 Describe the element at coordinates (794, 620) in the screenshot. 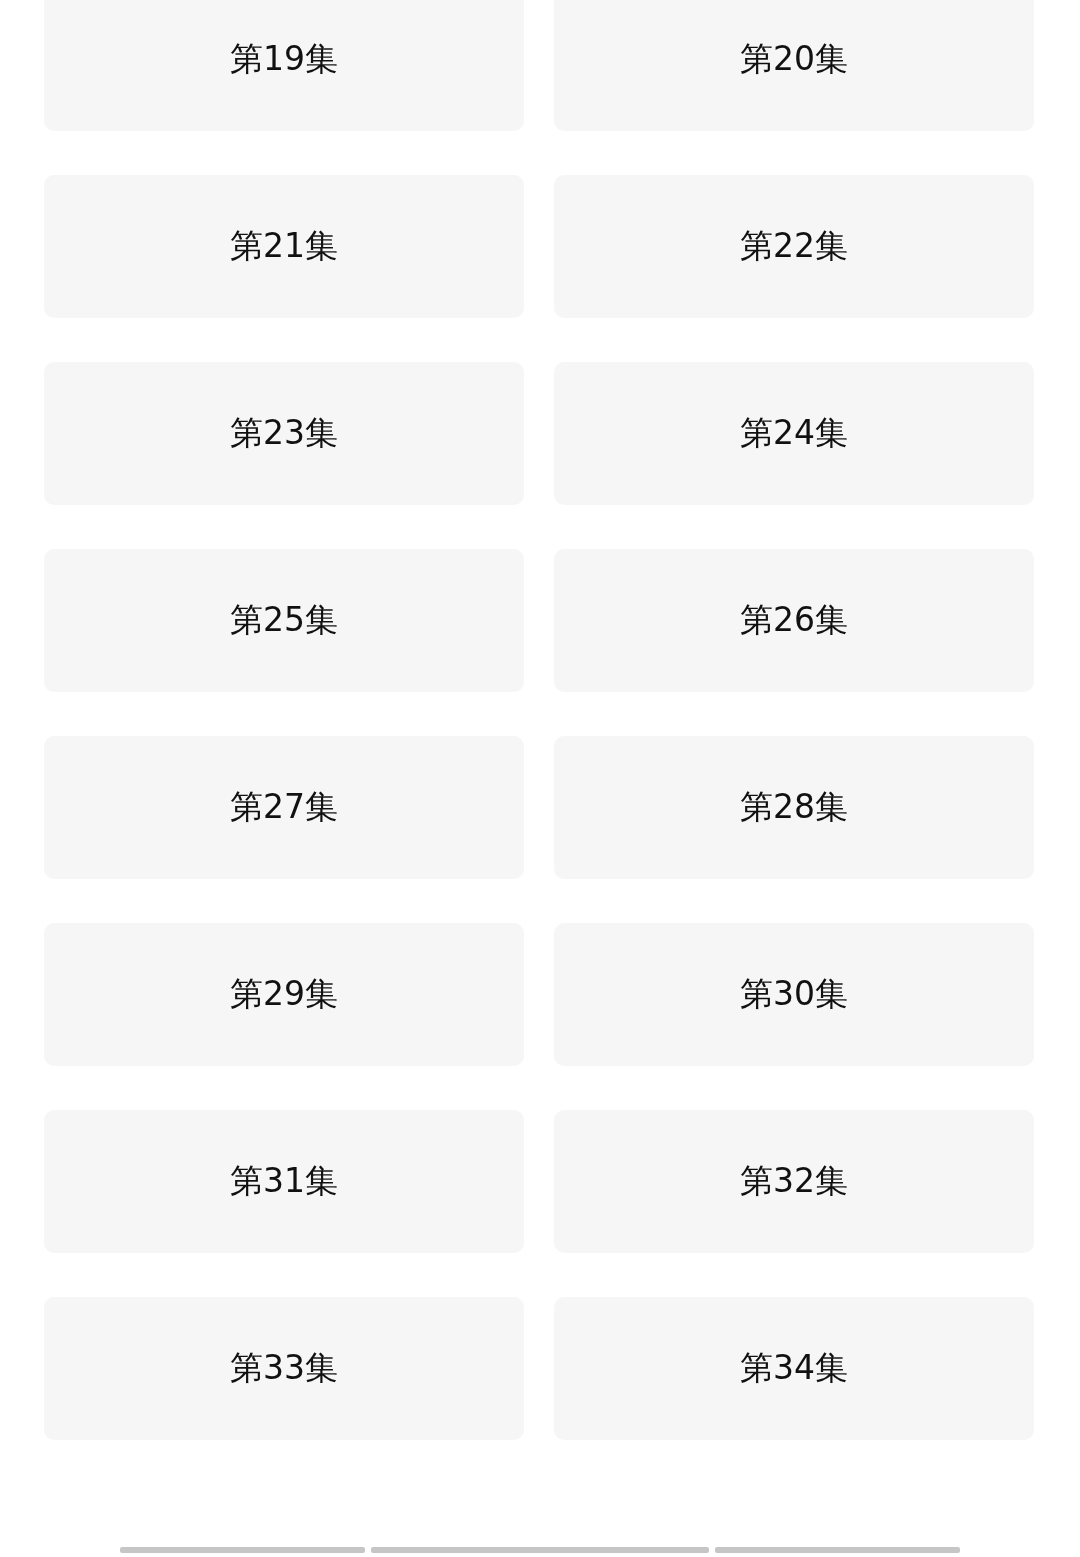

I see `episode-button: 第26集` at that location.